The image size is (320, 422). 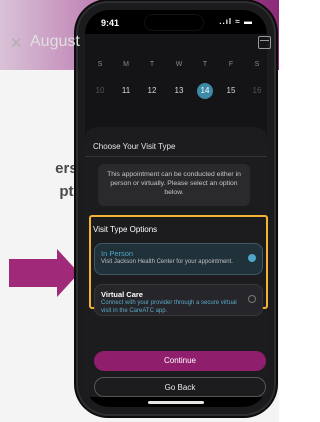 What do you see at coordinates (231, 64) in the screenshot?
I see `weekday-label: F` at bounding box center [231, 64].